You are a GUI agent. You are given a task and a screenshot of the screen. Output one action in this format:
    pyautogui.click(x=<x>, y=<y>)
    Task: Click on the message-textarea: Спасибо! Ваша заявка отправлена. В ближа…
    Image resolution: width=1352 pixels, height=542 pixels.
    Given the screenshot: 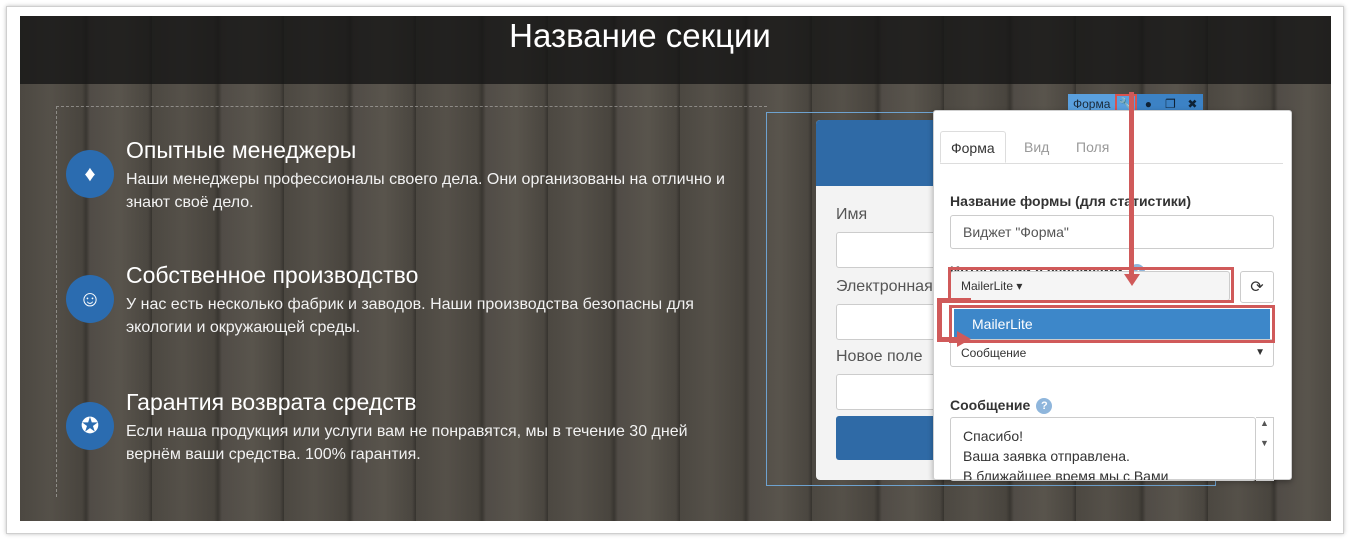 What is the action you would take?
    pyautogui.click(x=1103, y=449)
    